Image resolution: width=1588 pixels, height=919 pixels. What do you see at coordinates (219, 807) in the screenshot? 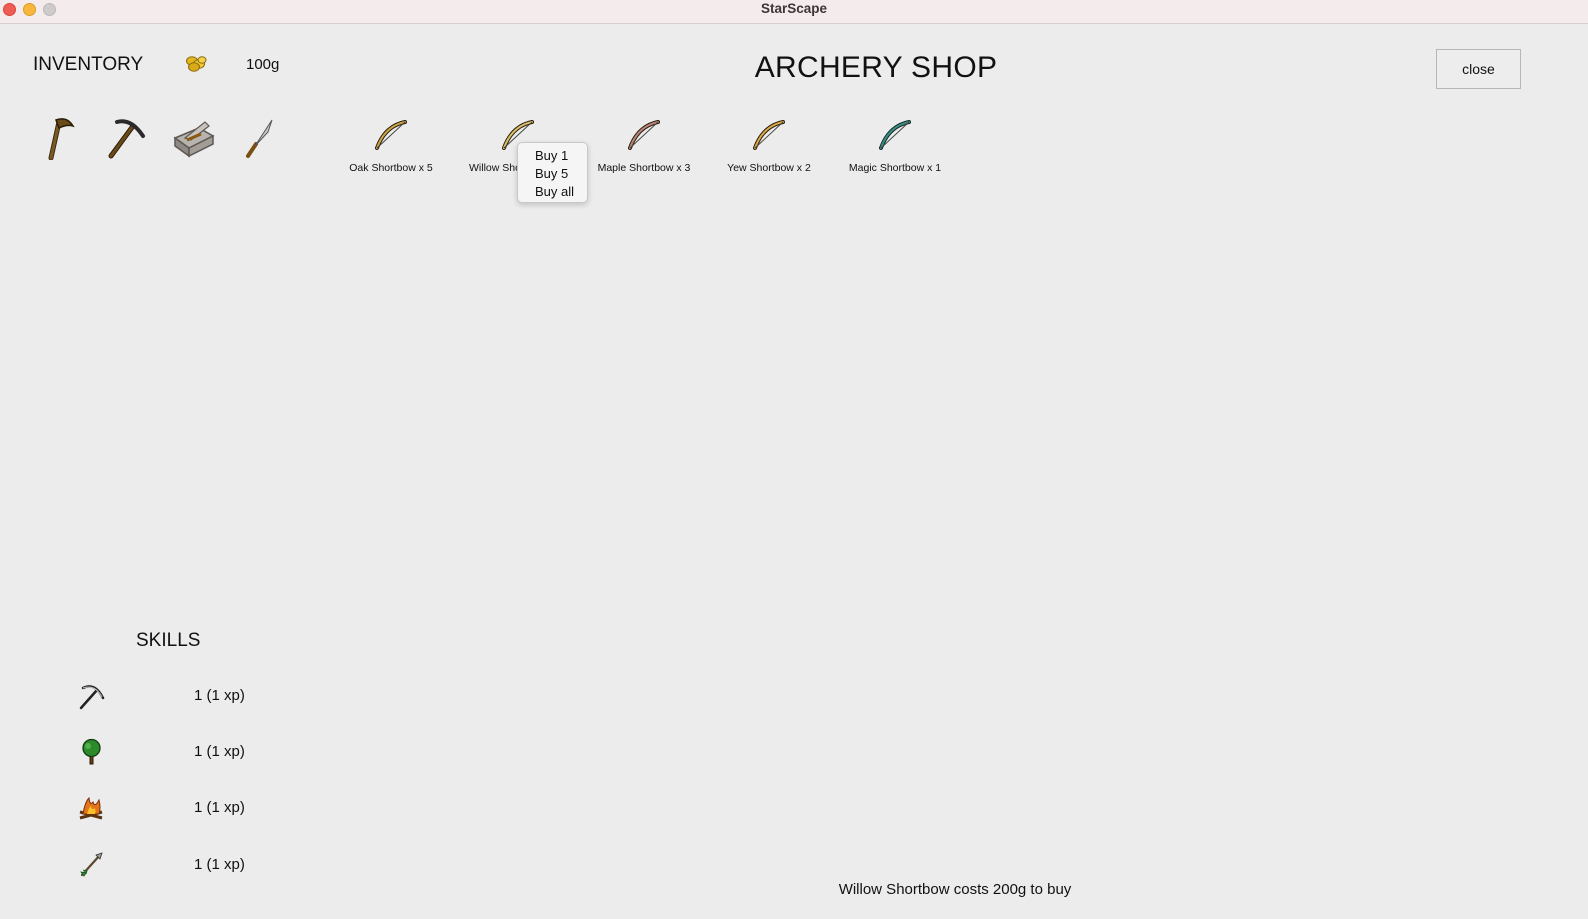
I see `skill-firemaking-value: 1 (1 xp)` at bounding box center [219, 807].